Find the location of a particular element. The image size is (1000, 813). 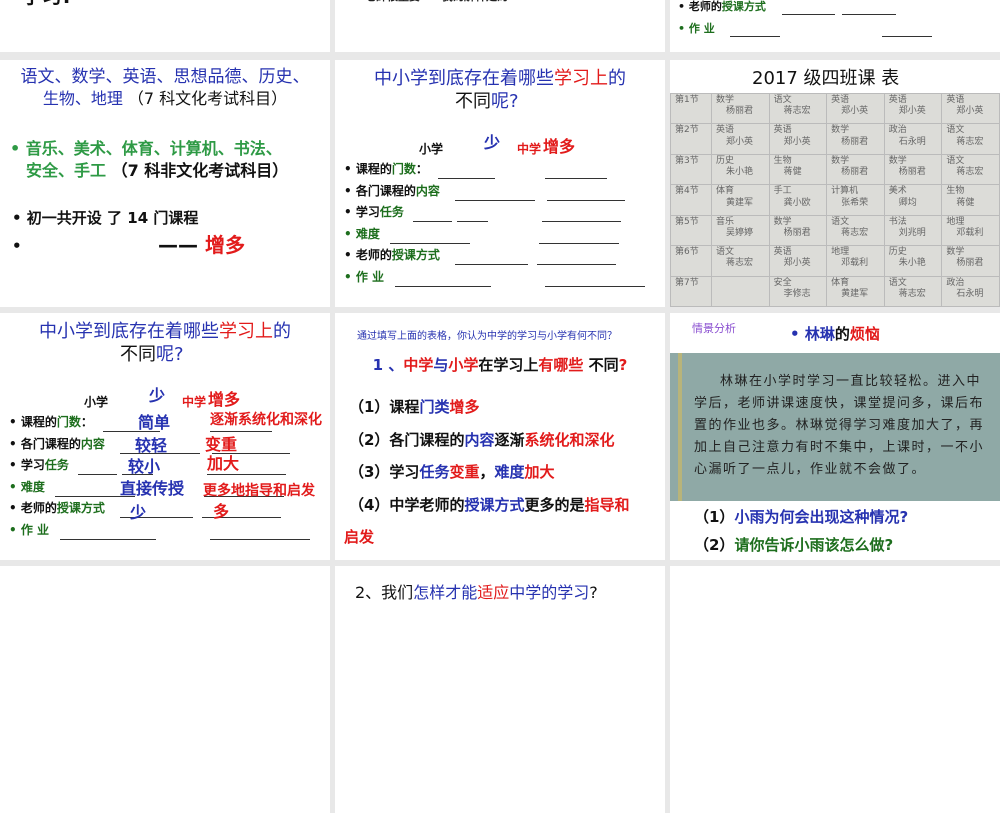

slide-bottom-right is located at coordinates (835, 689).